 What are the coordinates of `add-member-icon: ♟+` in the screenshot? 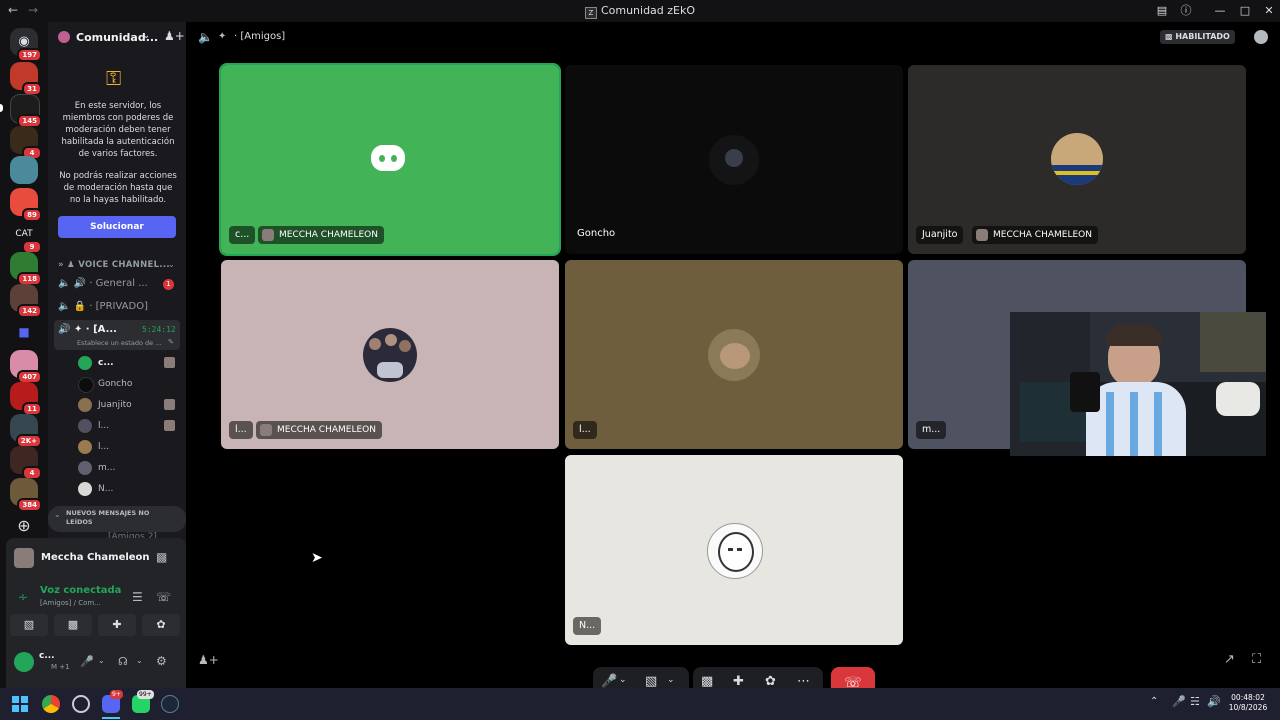 It's located at (174, 36).